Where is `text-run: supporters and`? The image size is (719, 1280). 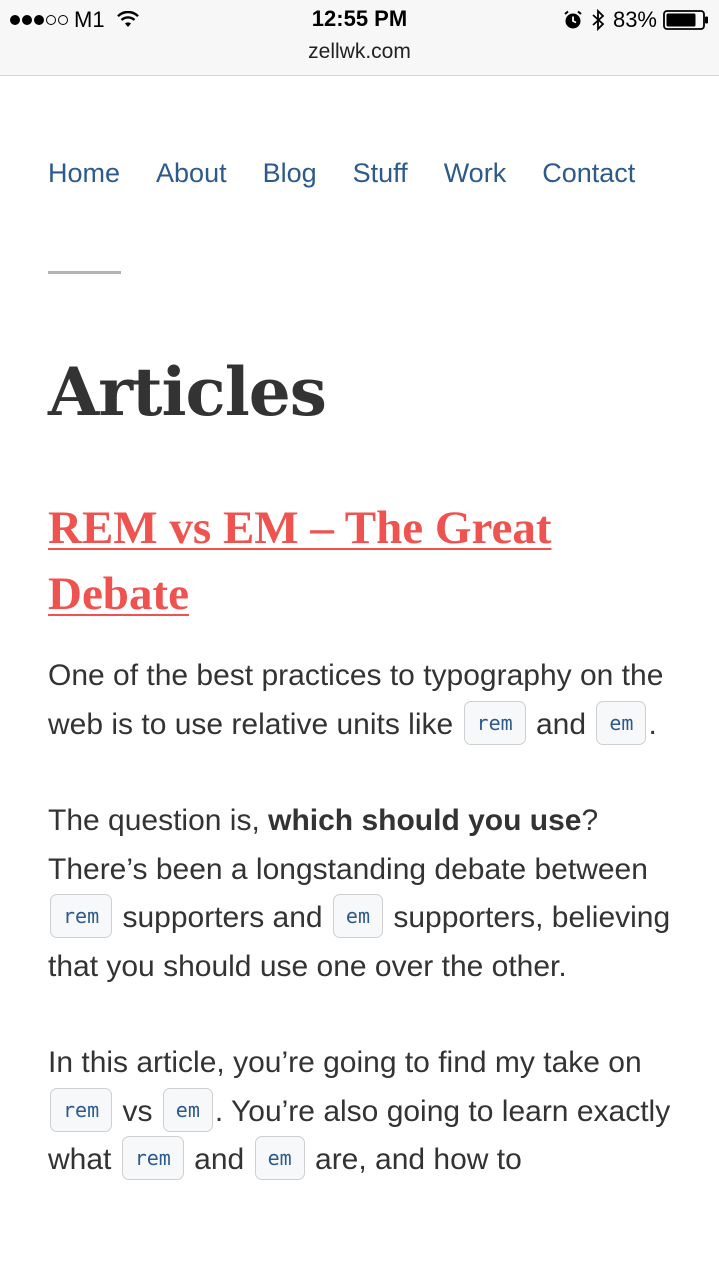 text-run: supporters and is located at coordinates (222, 917).